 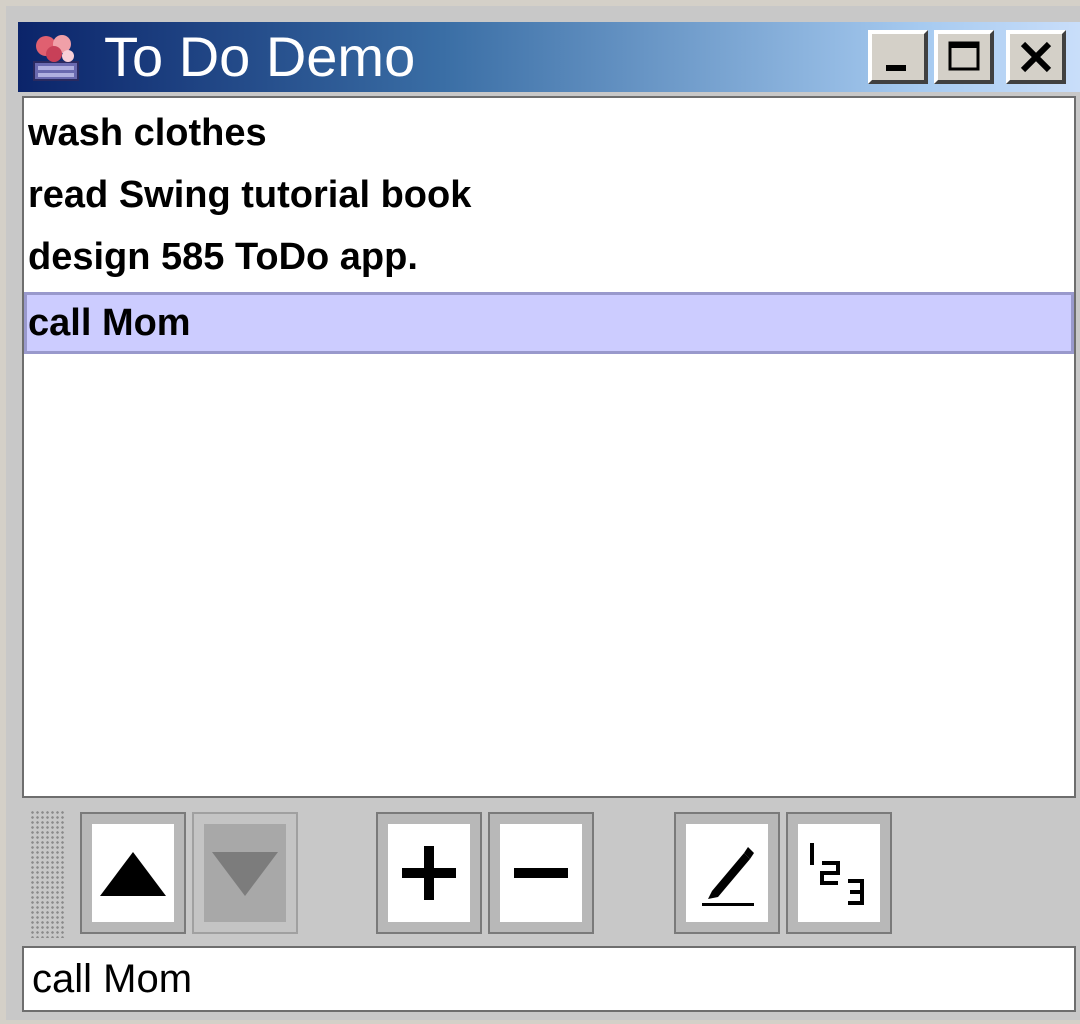 I want to click on move-up-button, so click(x=133, y=873).